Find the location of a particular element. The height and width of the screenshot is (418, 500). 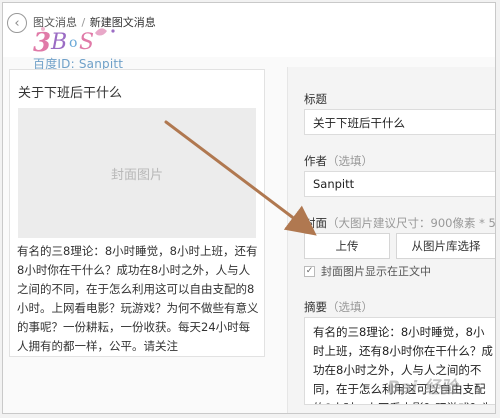

title-input: 关于下班后干什么 is located at coordinates (399, 122).